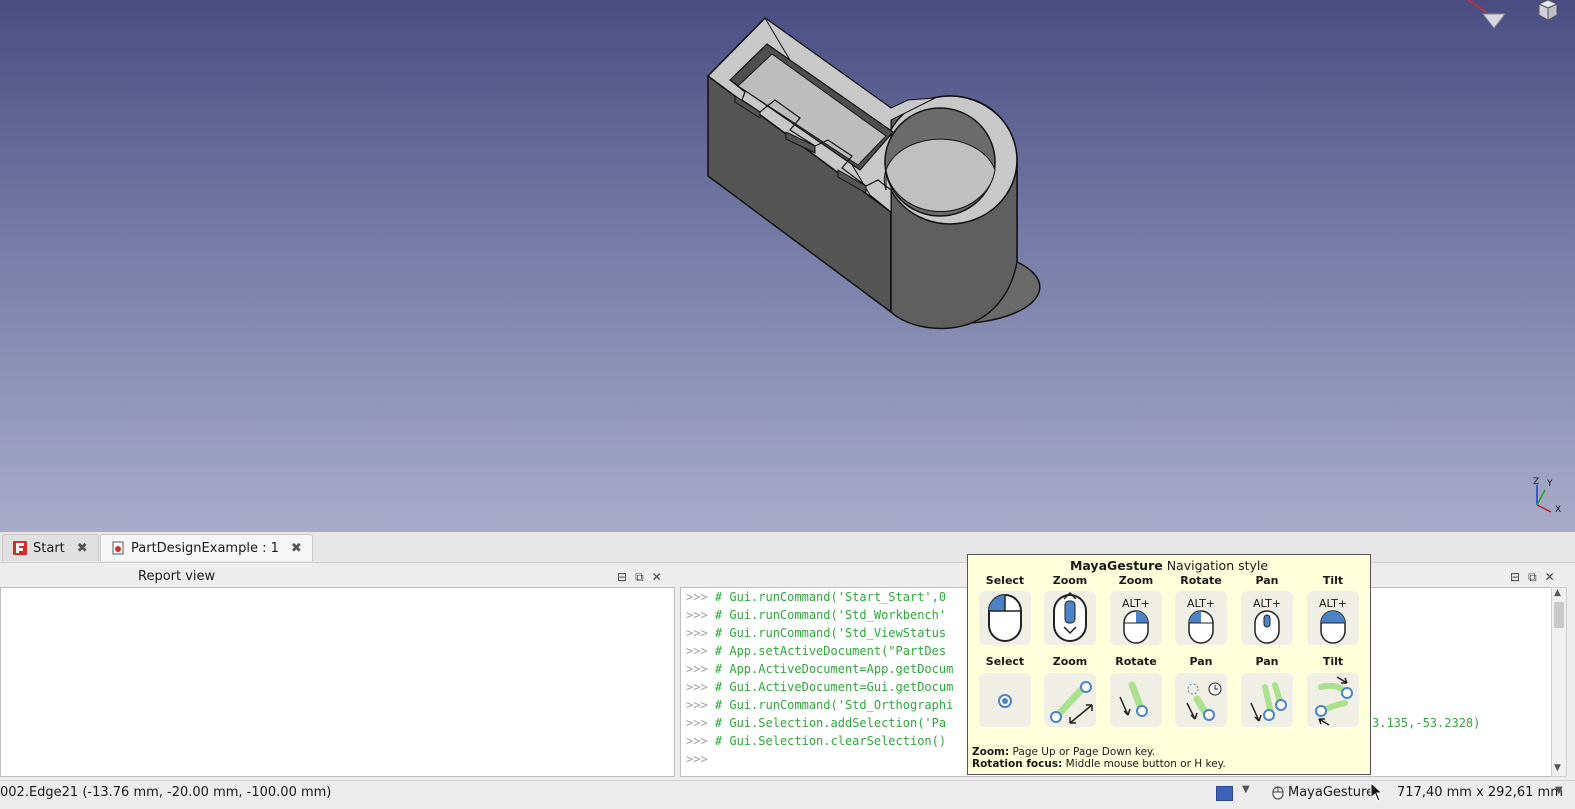 This screenshot has height=809, width=1575. I want to click on report-view-panel, so click(337, 682).